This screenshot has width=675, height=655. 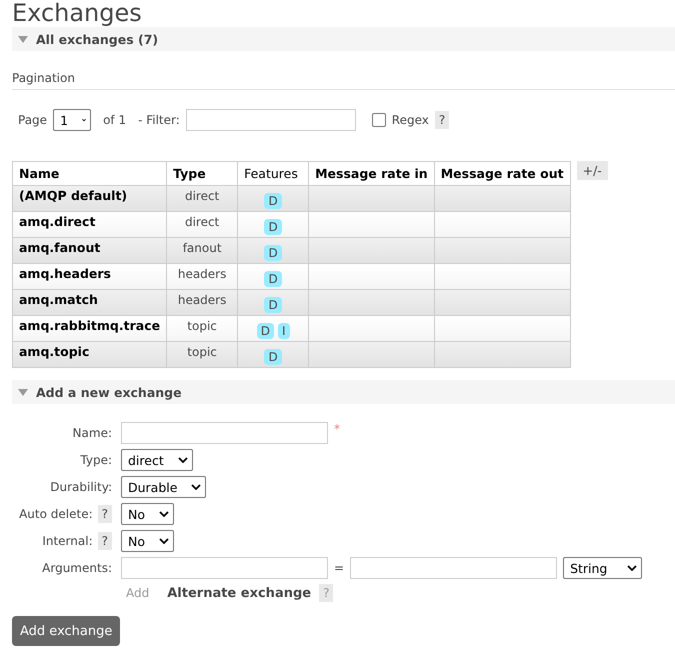 What do you see at coordinates (77, 13) in the screenshot?
I see `page-title: Exchanges` at bounding box center [77, 13].